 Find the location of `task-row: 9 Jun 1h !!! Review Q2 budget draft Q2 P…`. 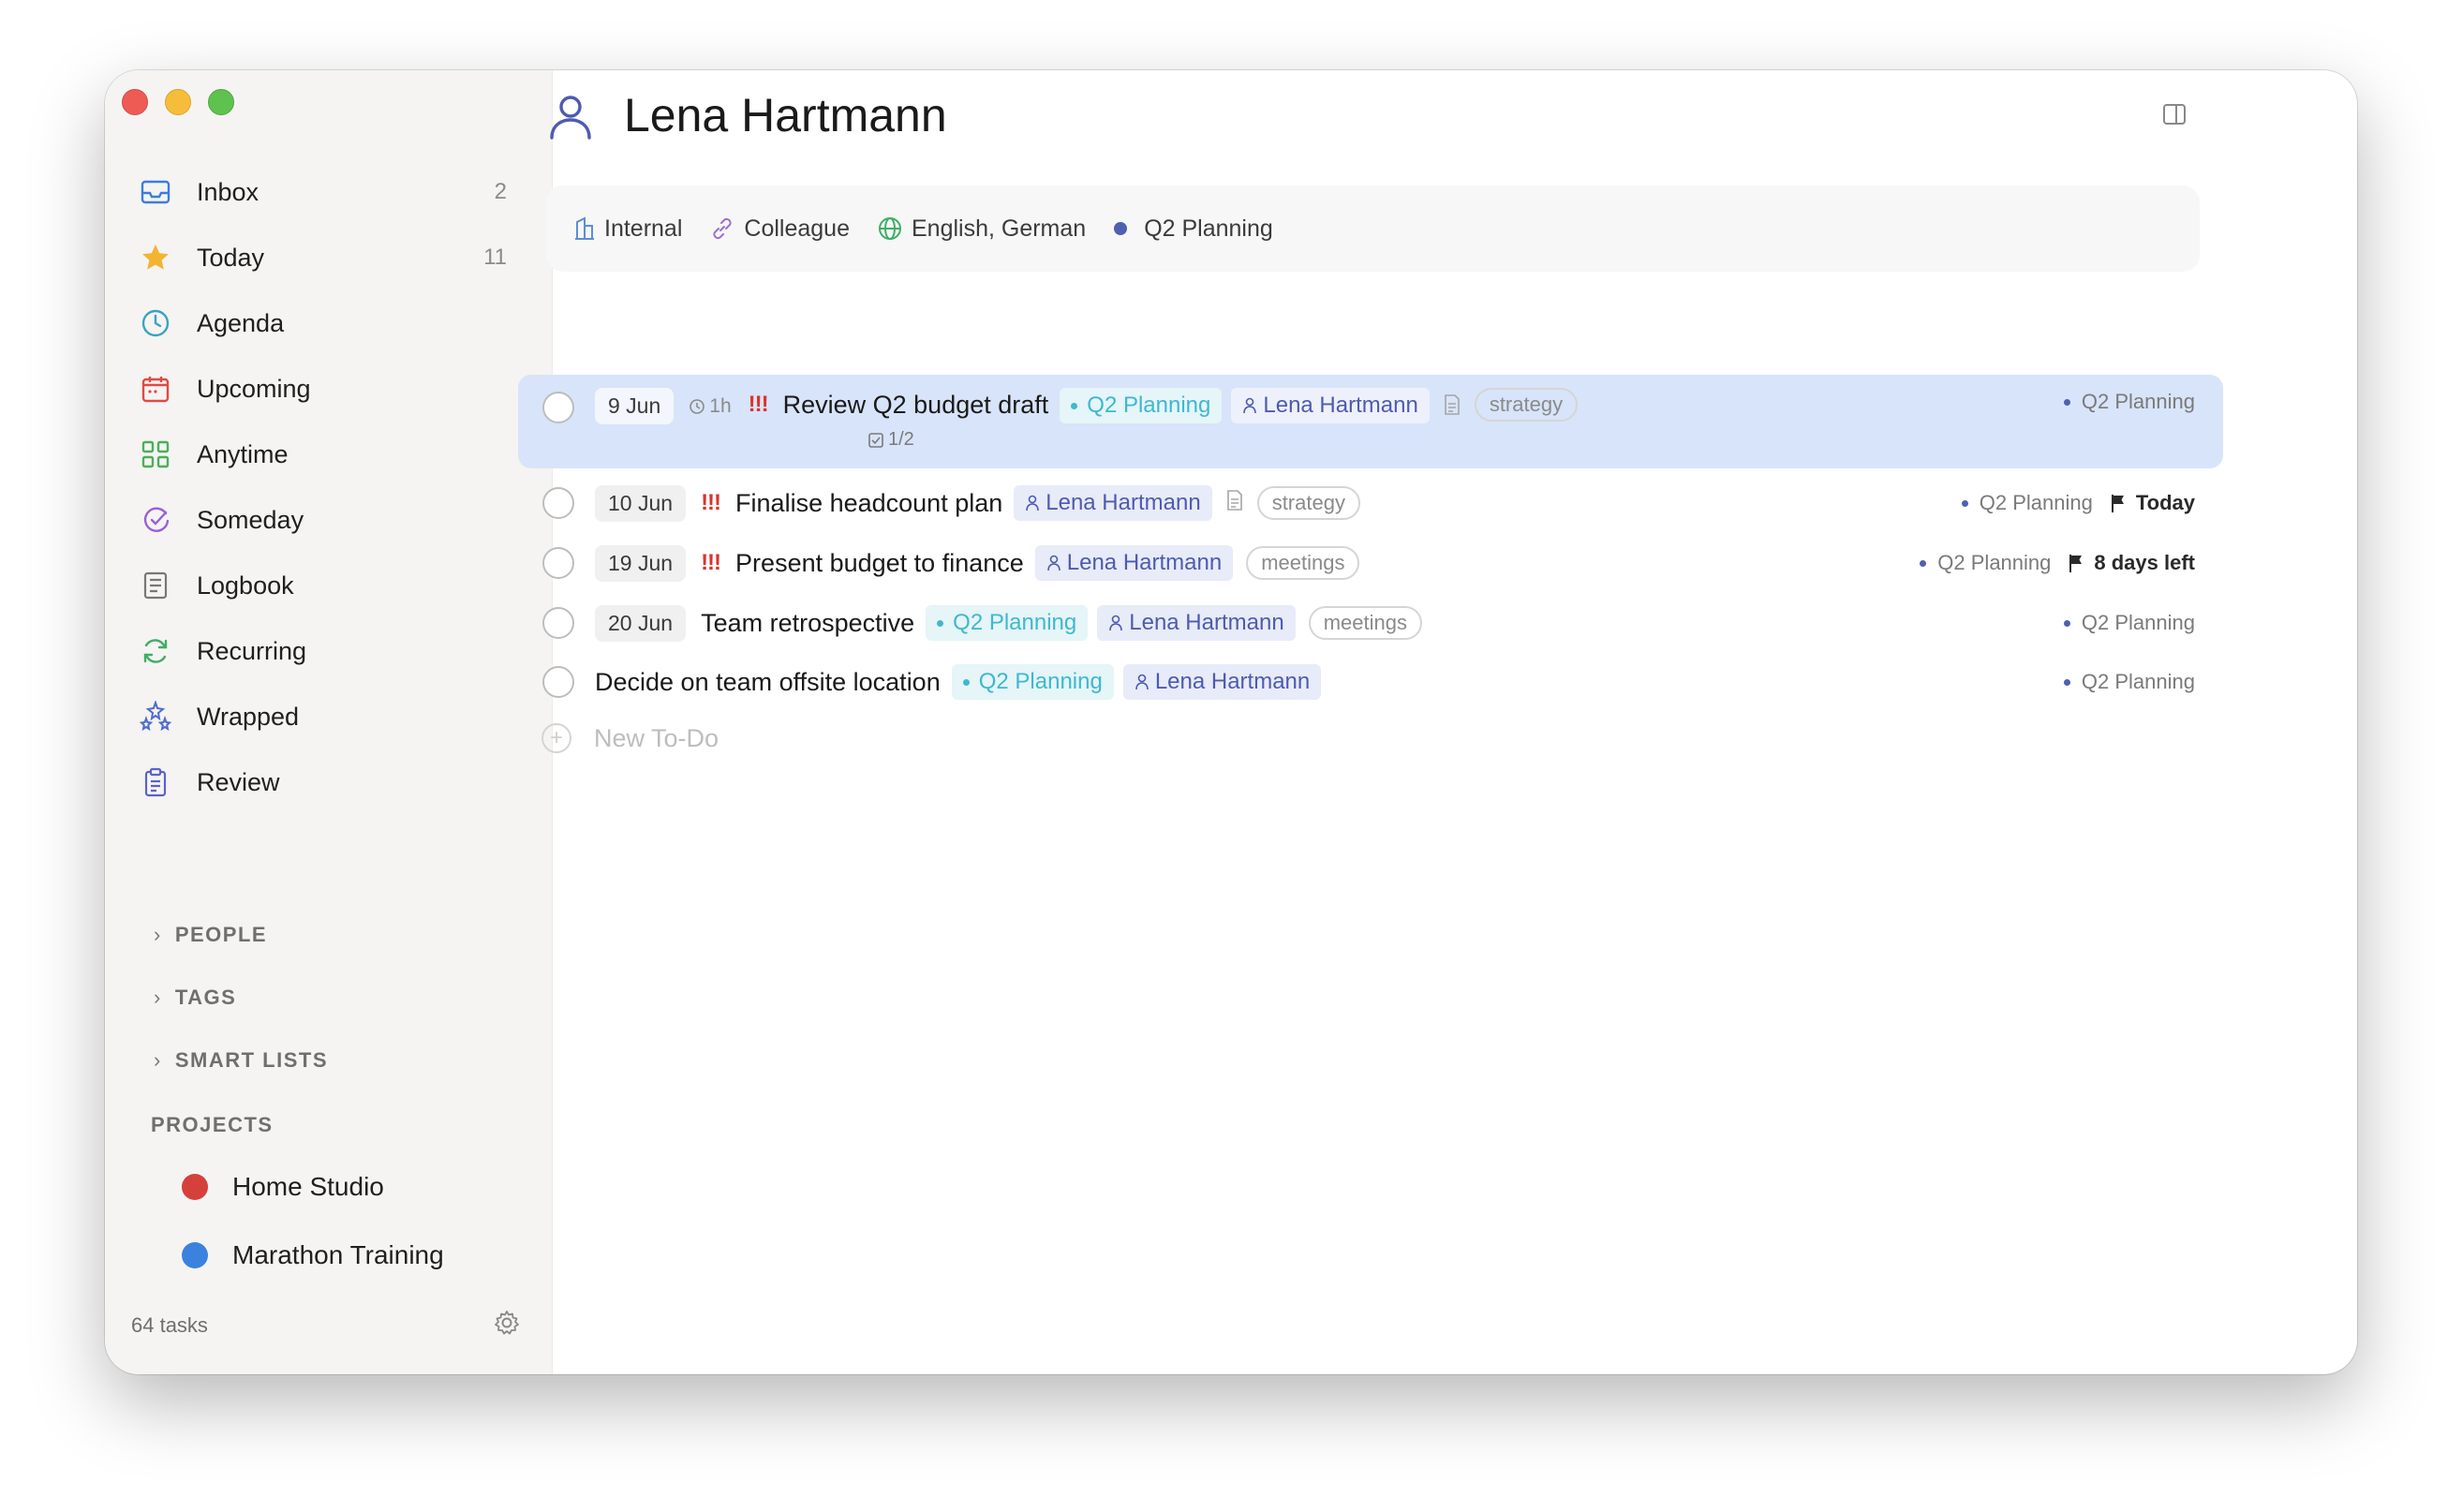

task-row: 9 Jun 1h !!! Review Q2 budget draft Q2 P… is located at coordinates (1371, 421).